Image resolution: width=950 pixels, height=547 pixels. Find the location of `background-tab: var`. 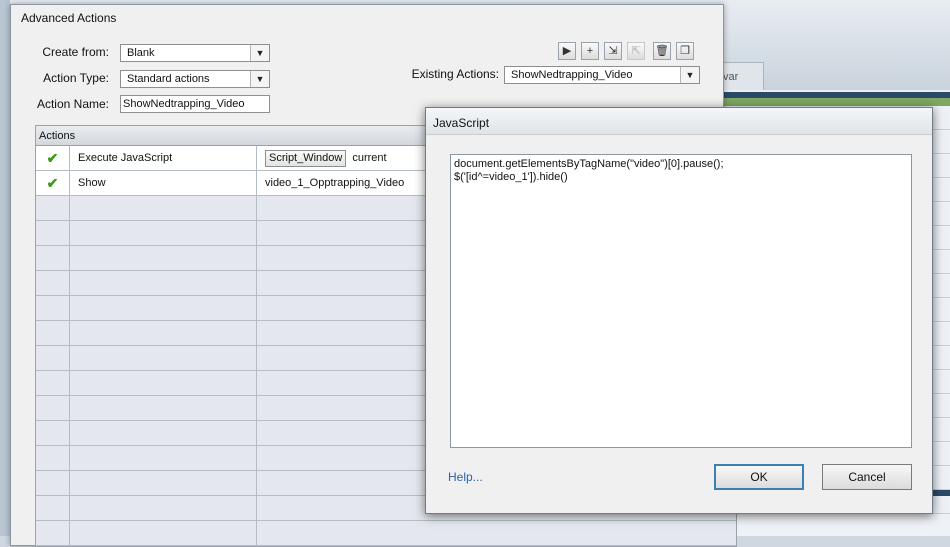

background-tab: var is located at coordinates (741, 76).